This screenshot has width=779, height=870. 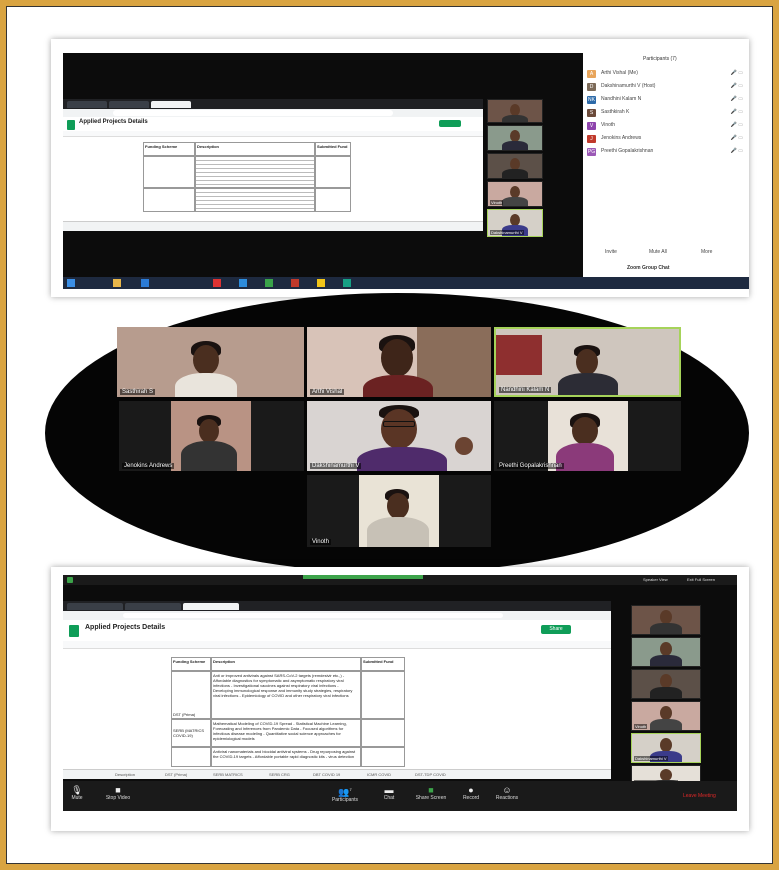 I want to click on windows-taskbar, so click(x=406, y=283).